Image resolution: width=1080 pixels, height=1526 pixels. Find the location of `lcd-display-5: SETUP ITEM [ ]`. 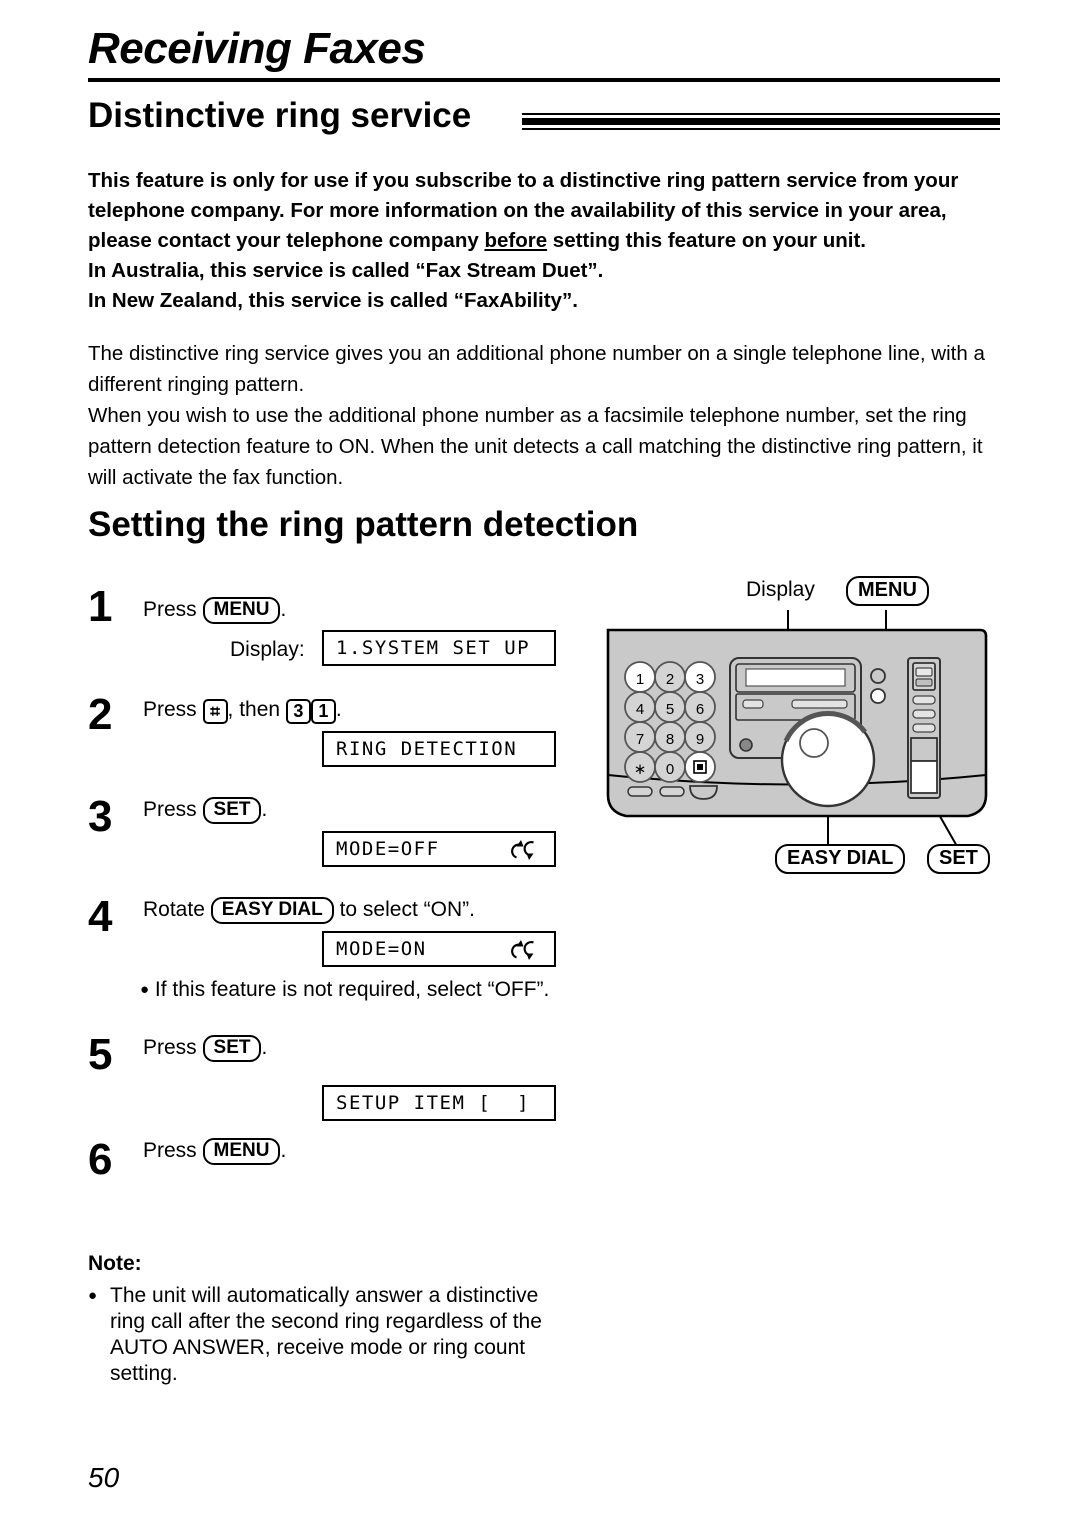

lcd-display-5: SETUP ITEM [ ] is located at coordinates (439, 1103).